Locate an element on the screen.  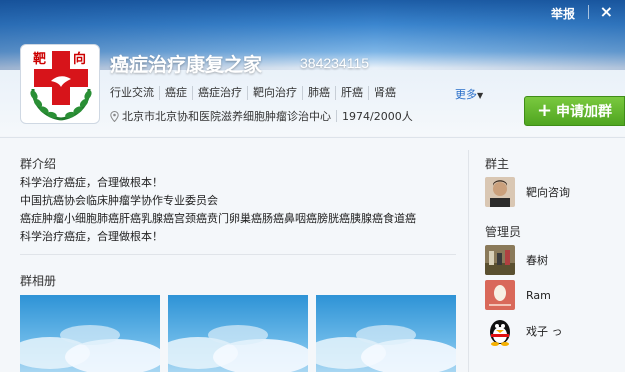
tag-item: 癌症 is located at coordinates (175, 93).